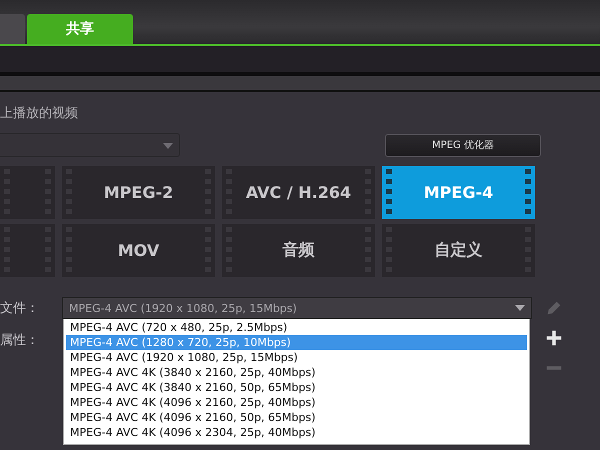  I want to click on file-select: MPEG-4 AVC (1920 x 1080, 25p, 15Mbps), so click(297, 308).